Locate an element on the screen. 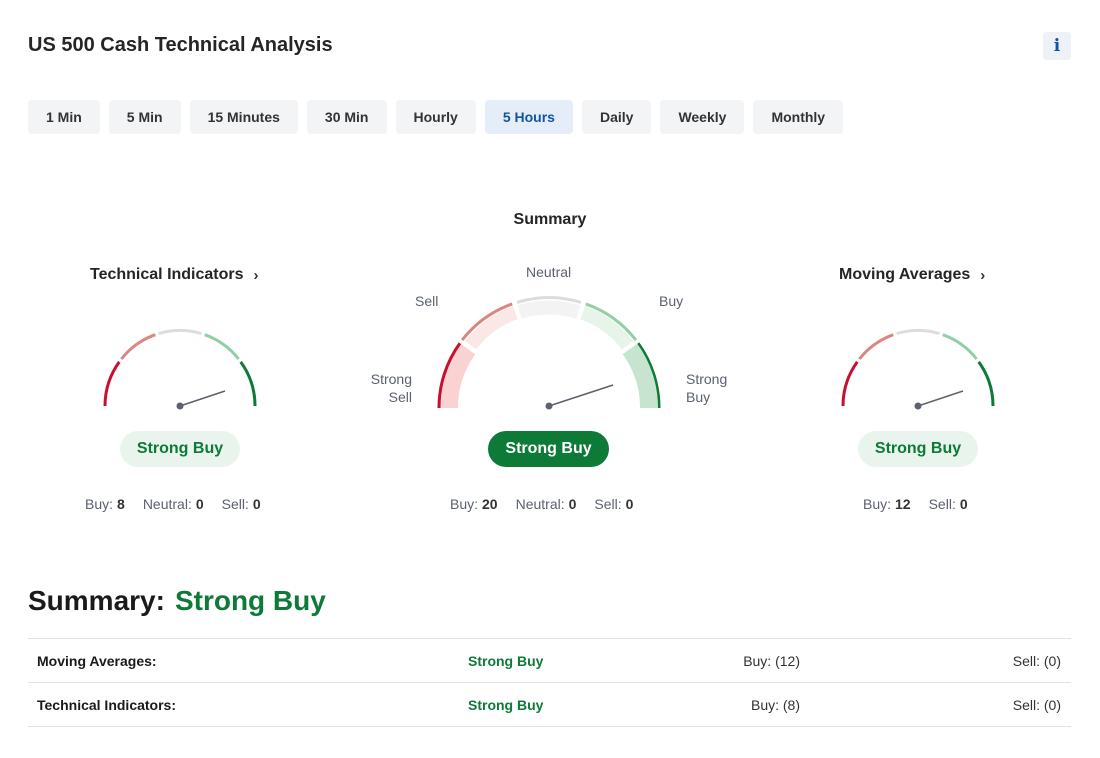  summary-gauge is located at coordinates (549, 353).